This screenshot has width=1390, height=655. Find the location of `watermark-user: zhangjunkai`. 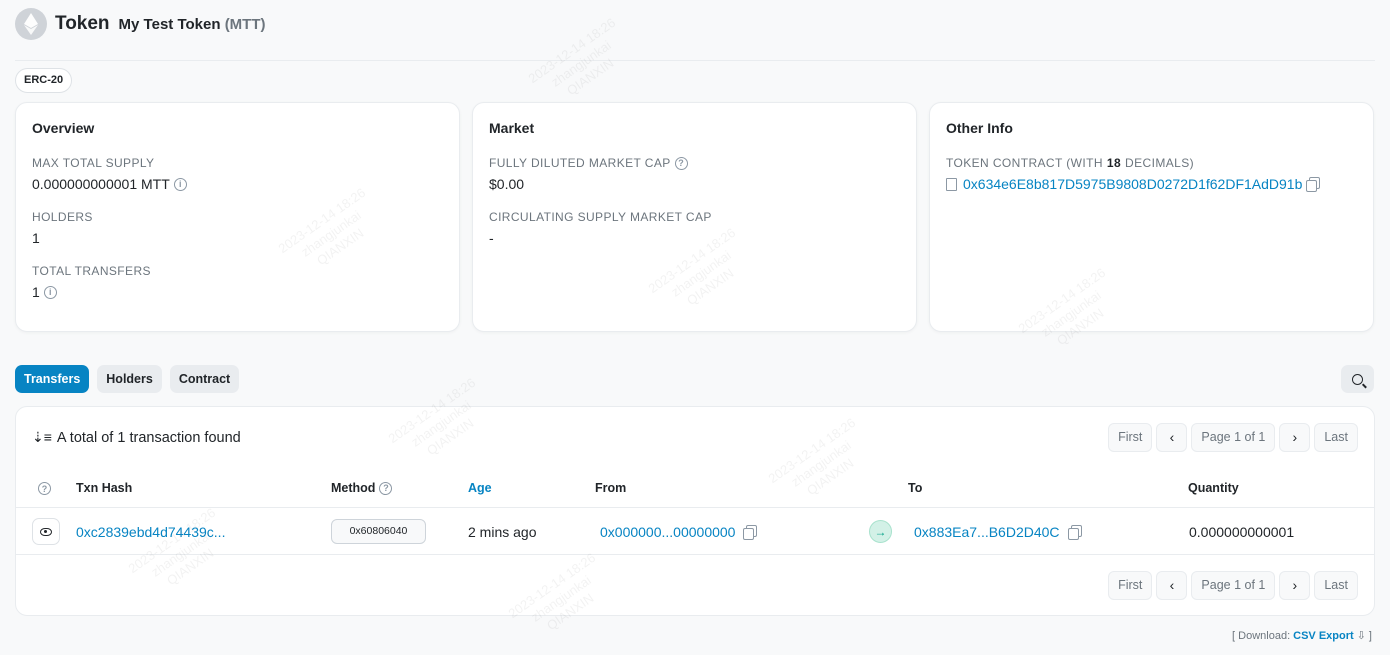

watermark-user: zhangjunkai is located at coordinates (581, 63).